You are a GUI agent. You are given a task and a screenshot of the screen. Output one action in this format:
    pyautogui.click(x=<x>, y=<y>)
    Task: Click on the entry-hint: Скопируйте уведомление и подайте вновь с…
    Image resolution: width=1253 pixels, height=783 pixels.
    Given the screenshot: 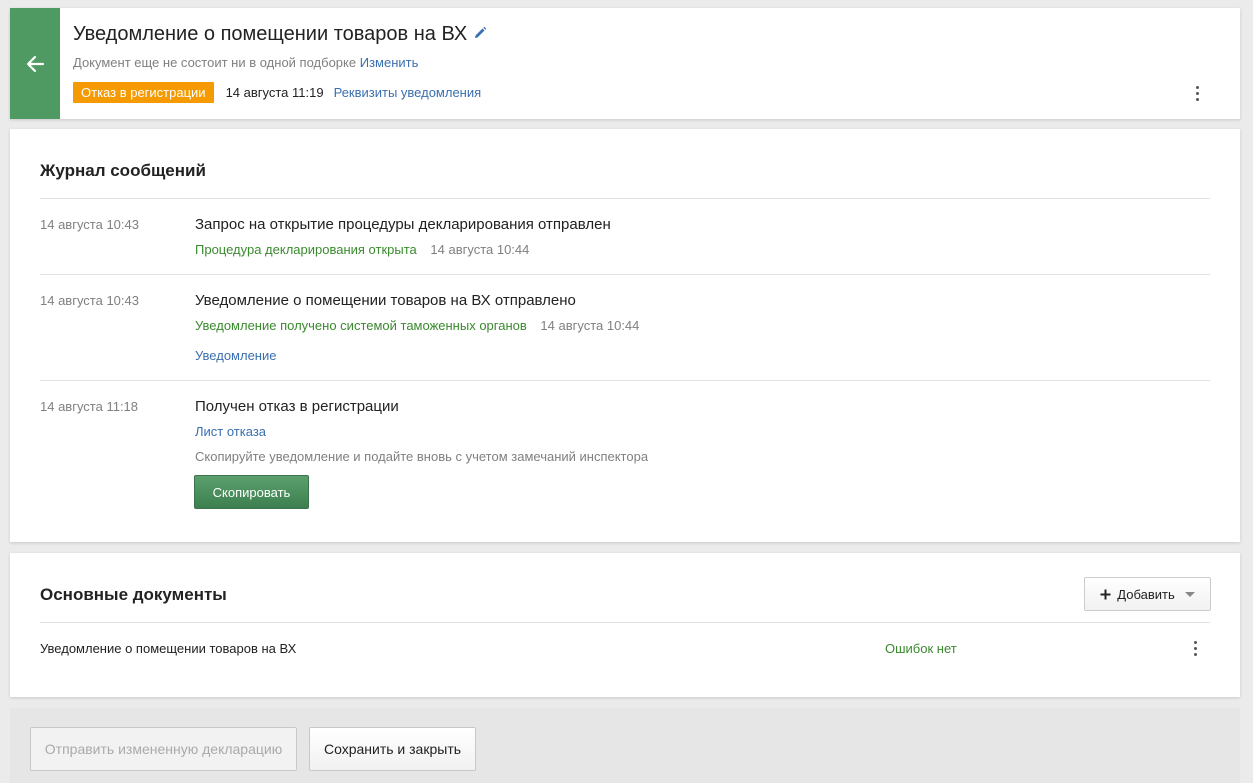 What is the action you would take?
    pyautogui.click(x=422, y=456)
    